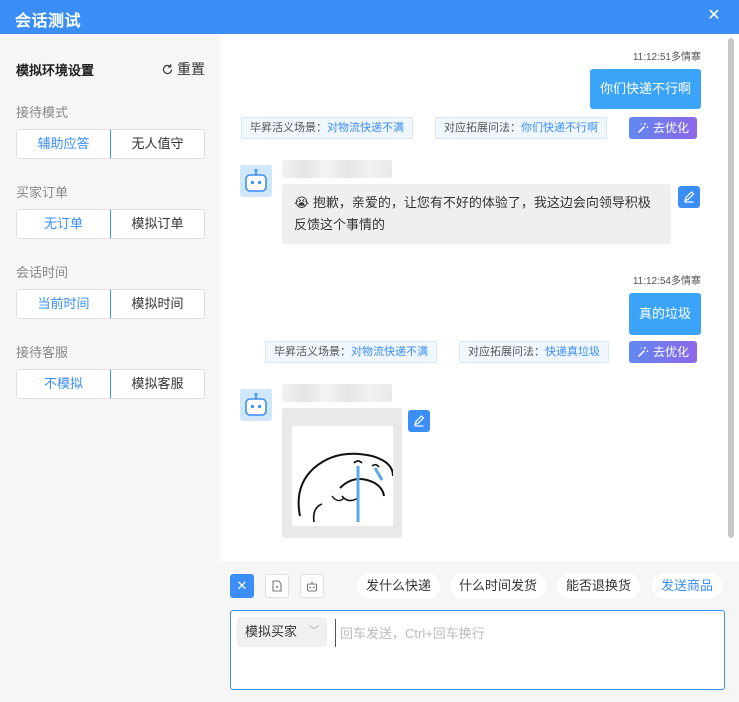 The image size is (739, 702). I want to click on close-quick-button: ✕, so click(242, 586).